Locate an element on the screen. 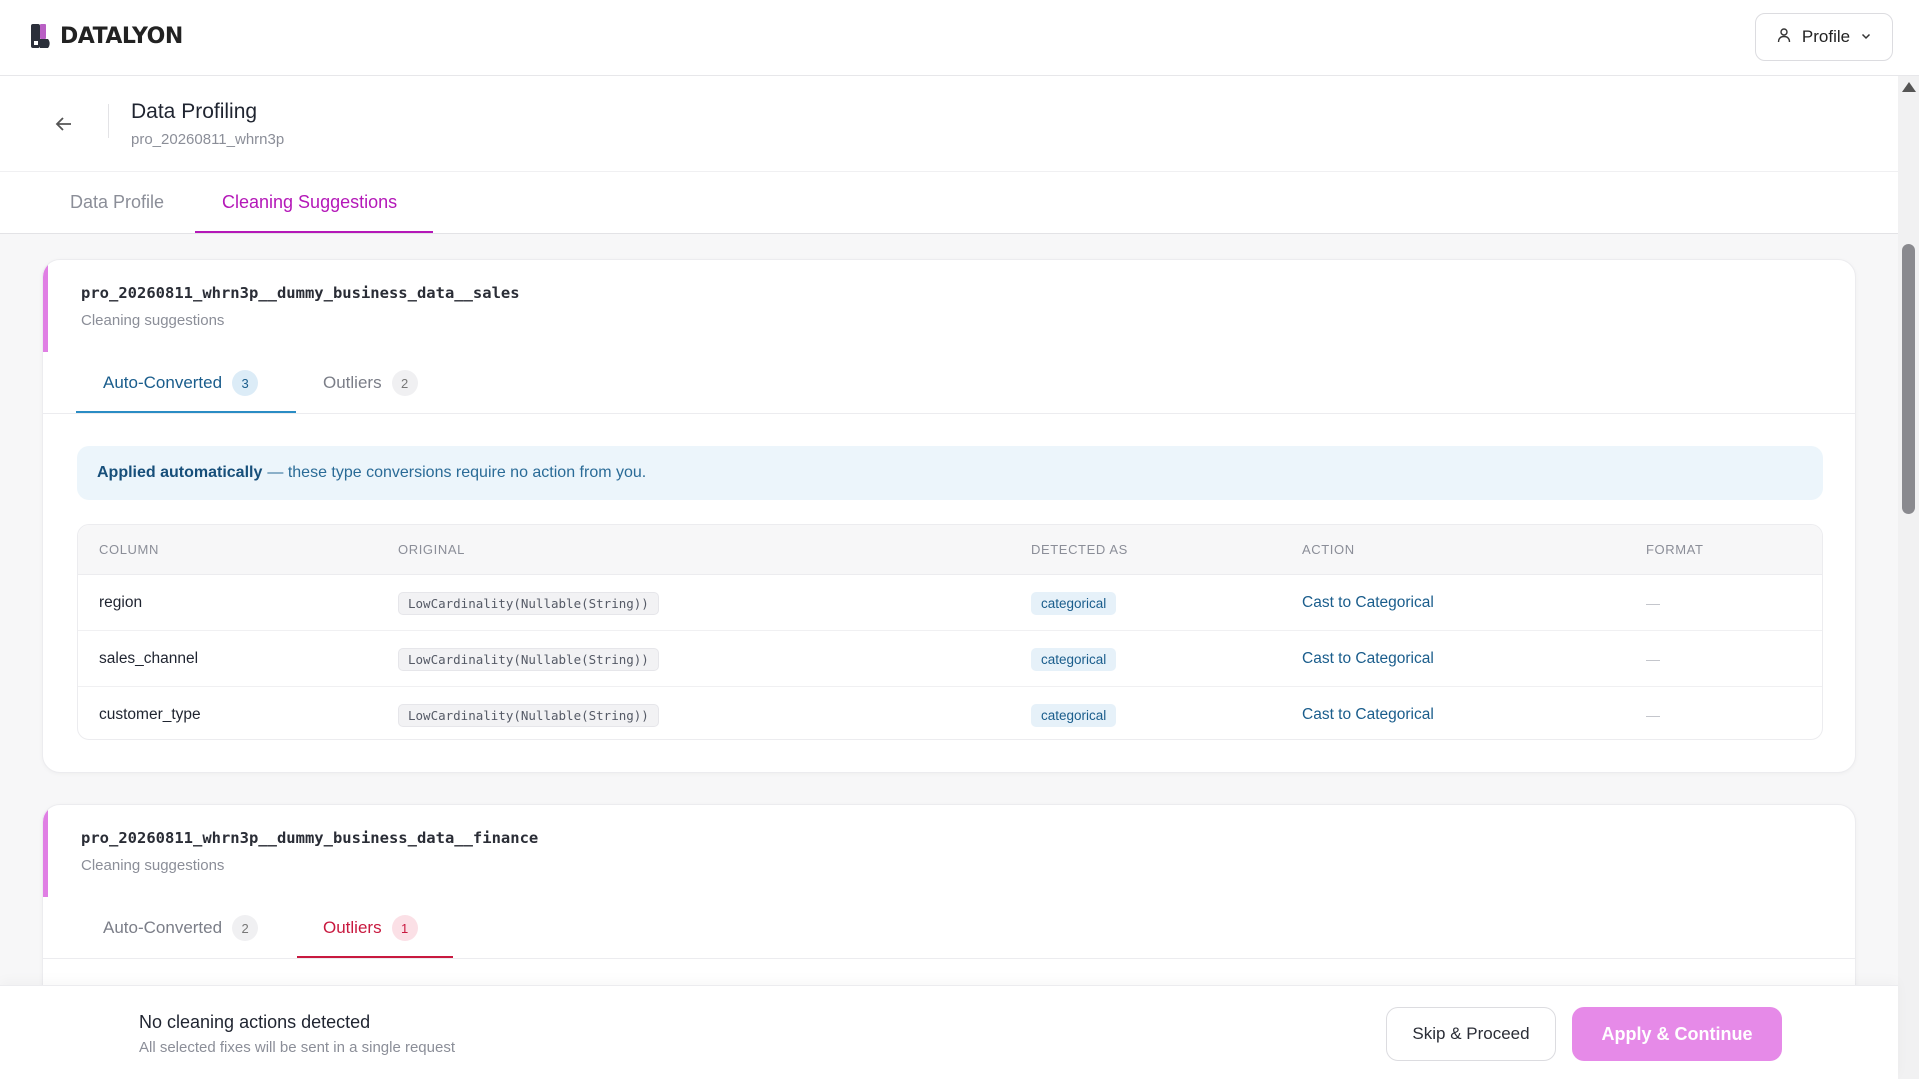 The image size is (1919, 1079). page-subtitle: pro_20260811_whrn3p is located at coordinates (208, 139).